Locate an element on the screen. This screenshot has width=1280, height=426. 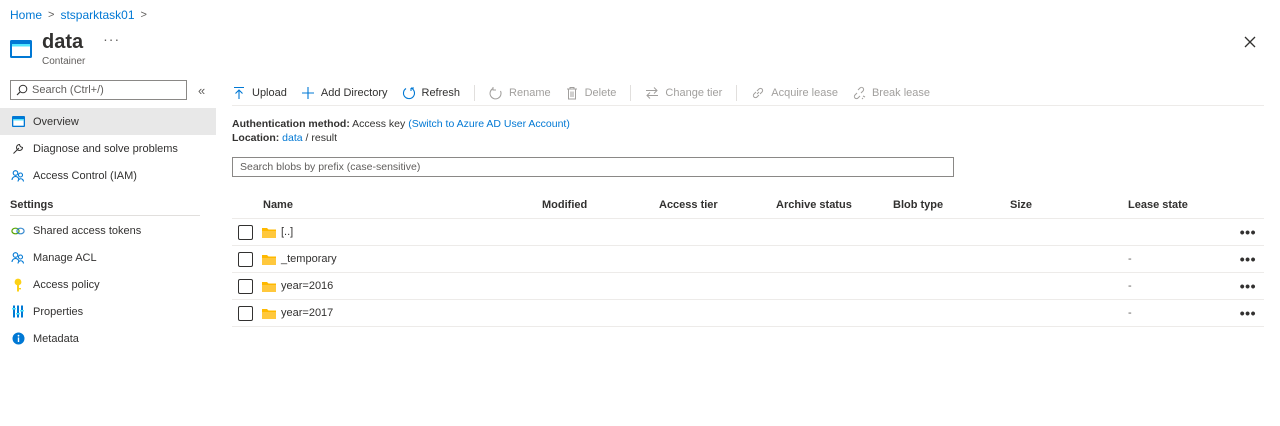
trash-icon is located at coordinates (571, 92).